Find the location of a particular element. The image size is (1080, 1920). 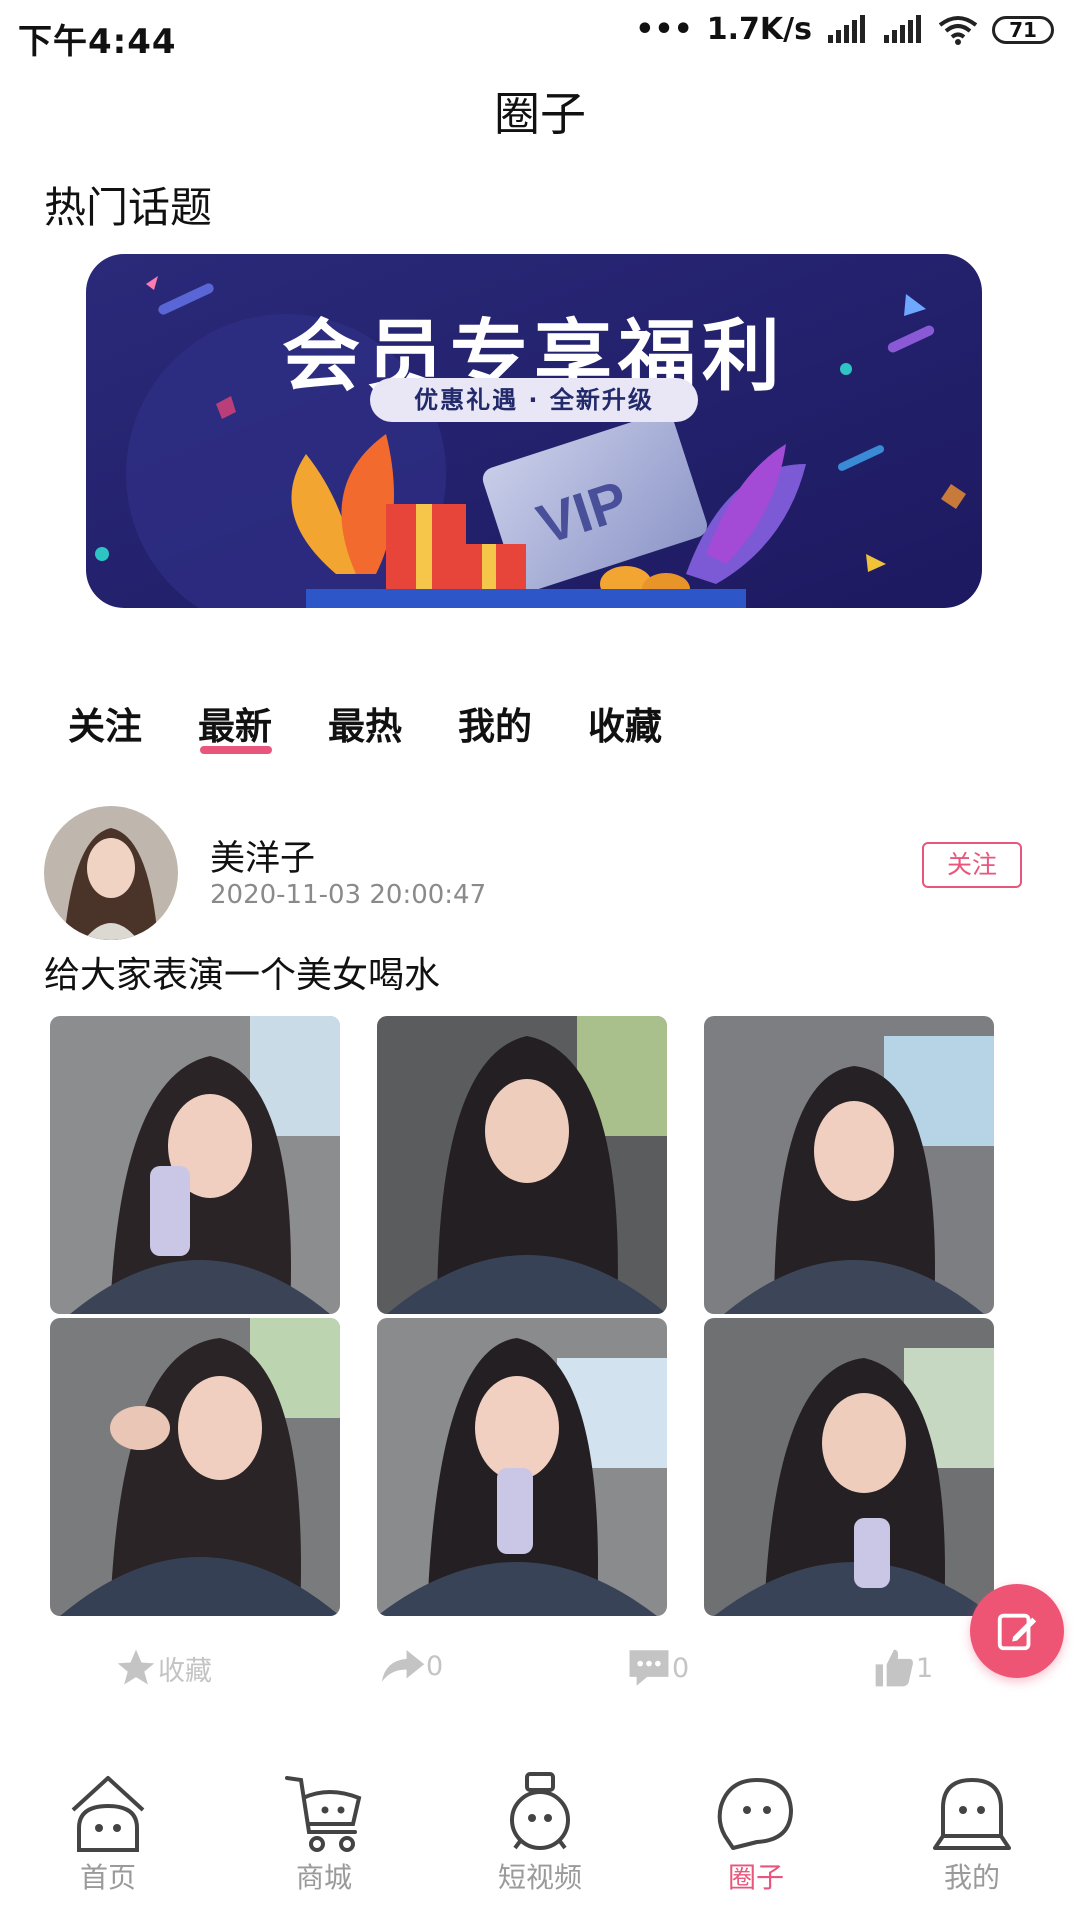

status-time: 下午4:44 is located at coordinates (97, 42).